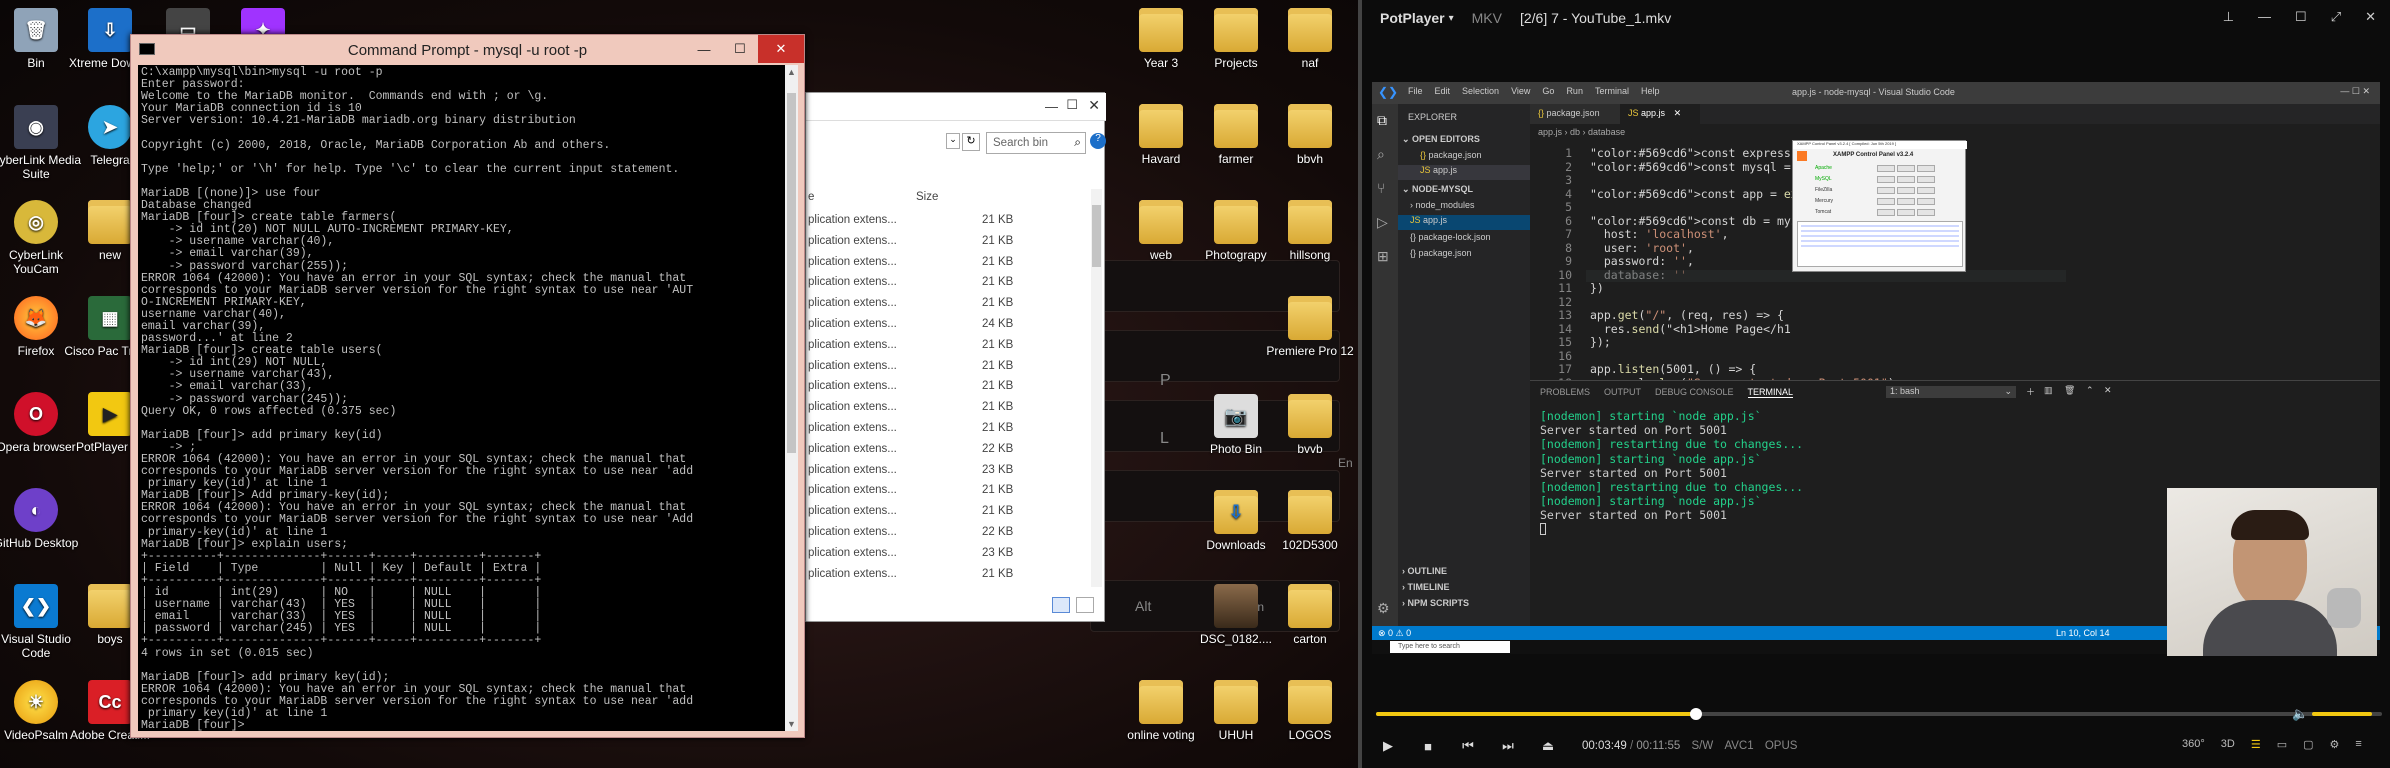 The width and height of the screenshot is (2390, 768). I want to click on menu-item: Selection, so click(1480, 91).